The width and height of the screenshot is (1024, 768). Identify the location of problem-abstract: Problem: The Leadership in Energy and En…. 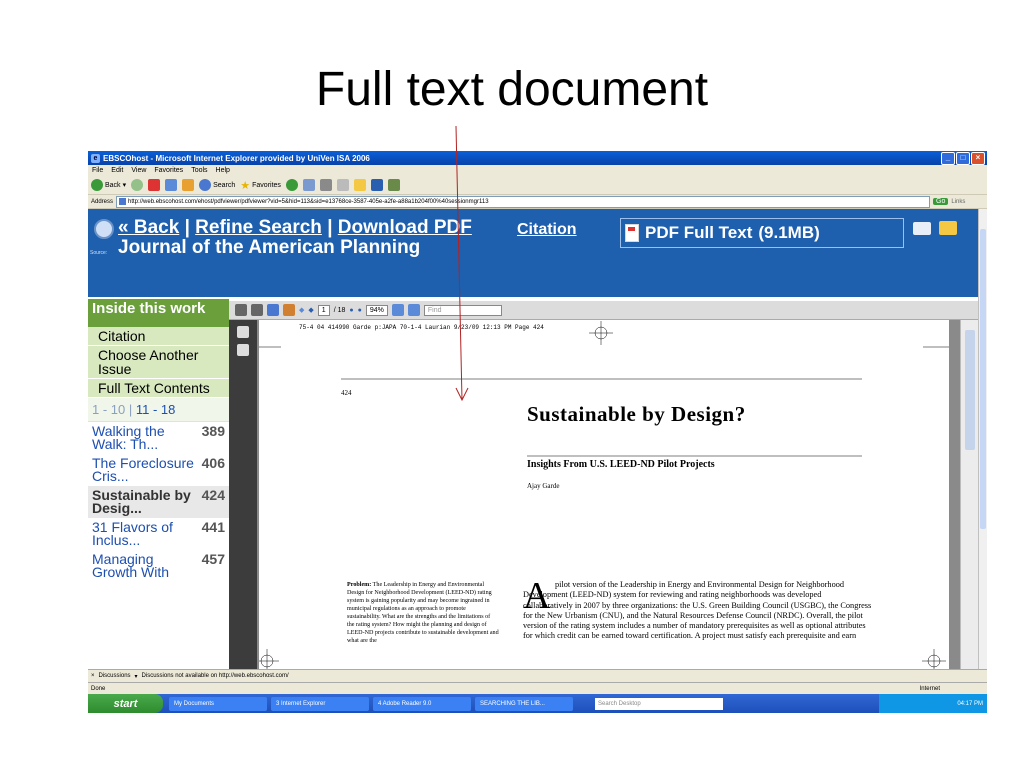
(423, 613).